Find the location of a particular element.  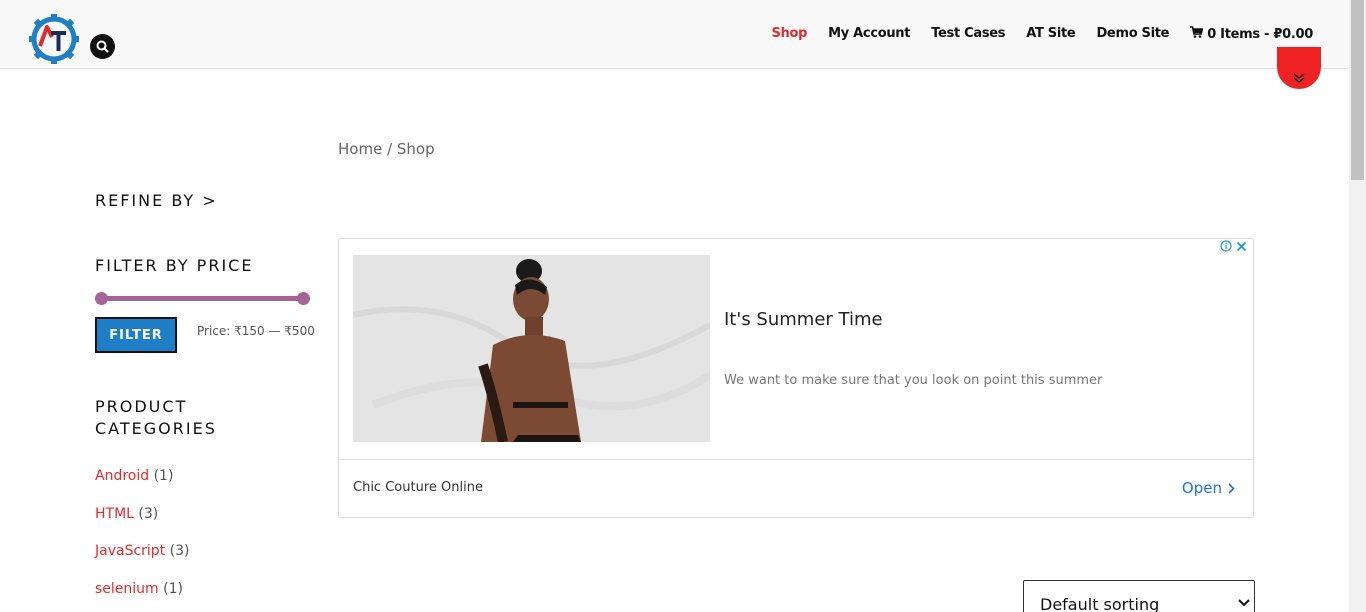

cart-link: 0 Items - ₽0.00 is located at coordinates (1251, 34).